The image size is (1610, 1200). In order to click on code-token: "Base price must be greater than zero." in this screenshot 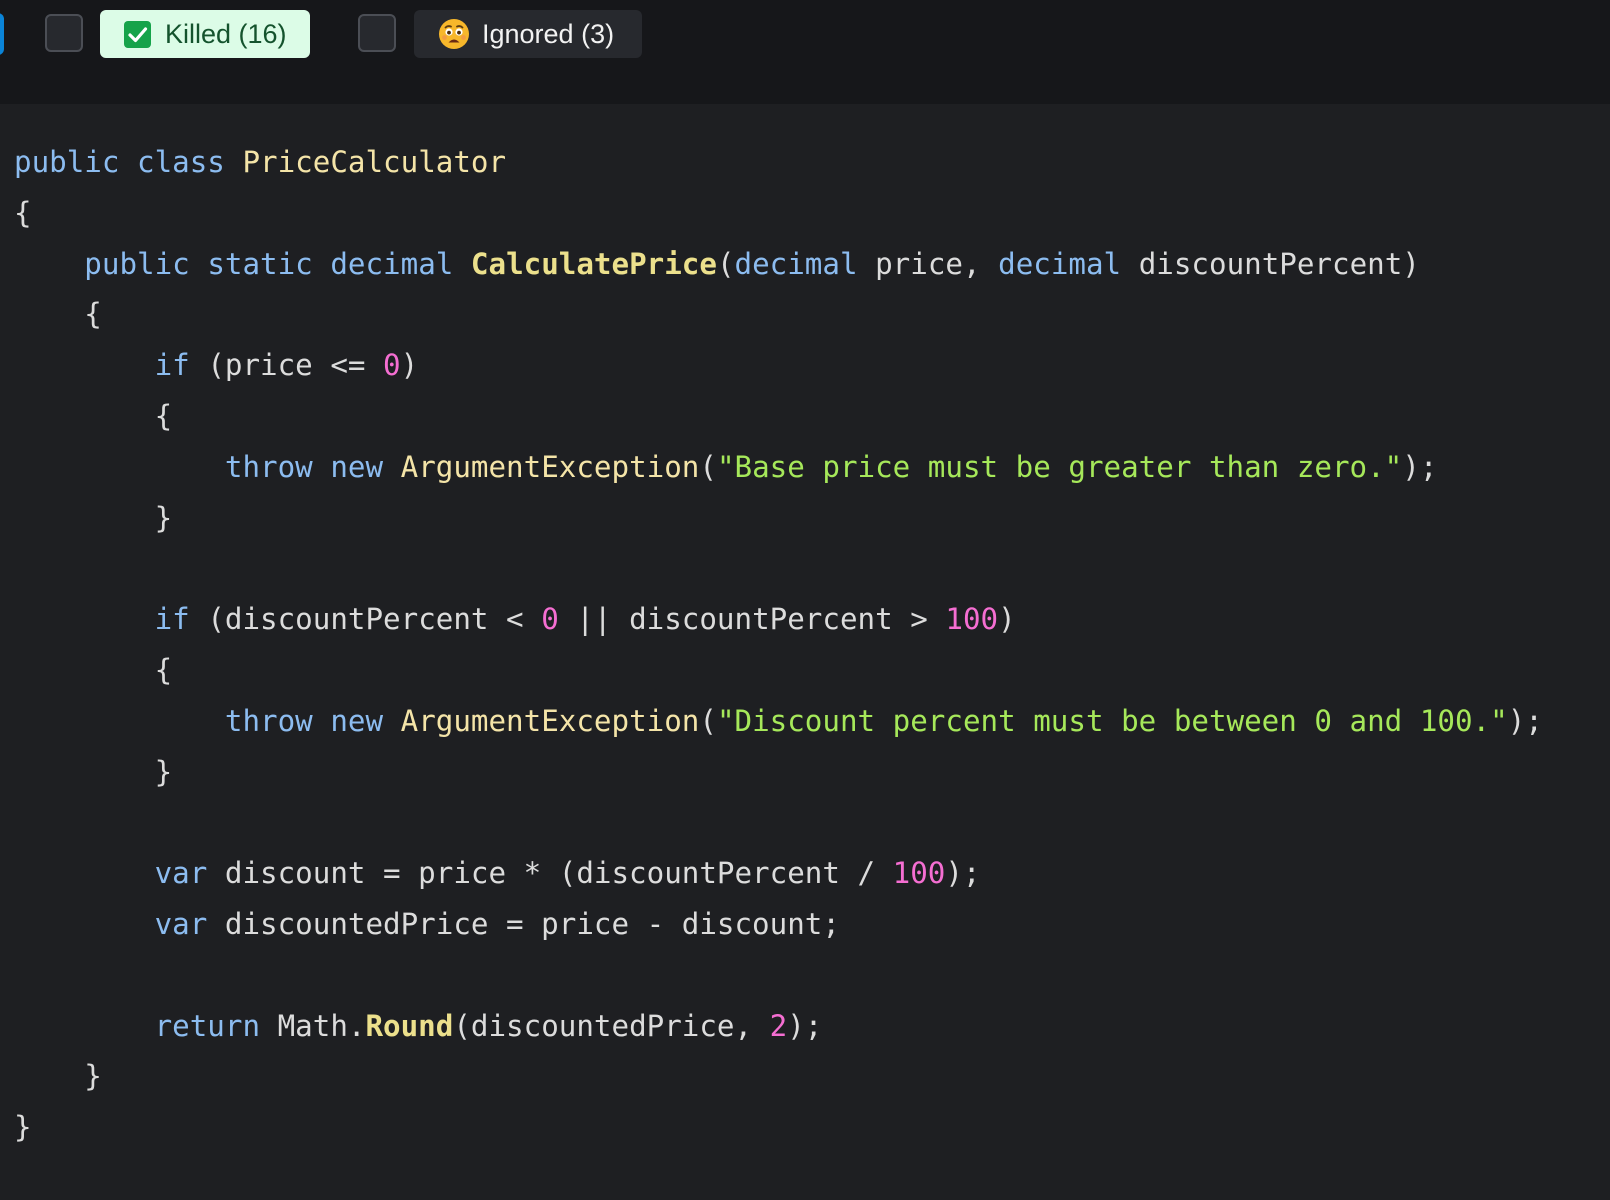, I will do `click(1059, 466)`.